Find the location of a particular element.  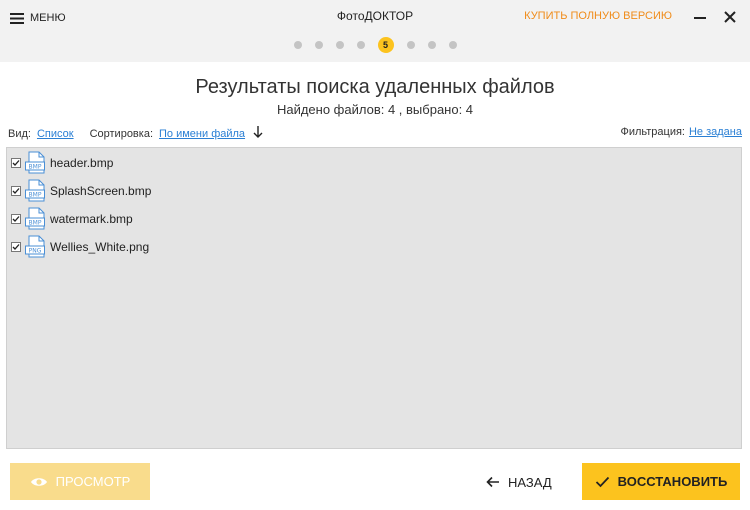

file-name: SplashScreen.bmp is located at coordinates (101, 191).